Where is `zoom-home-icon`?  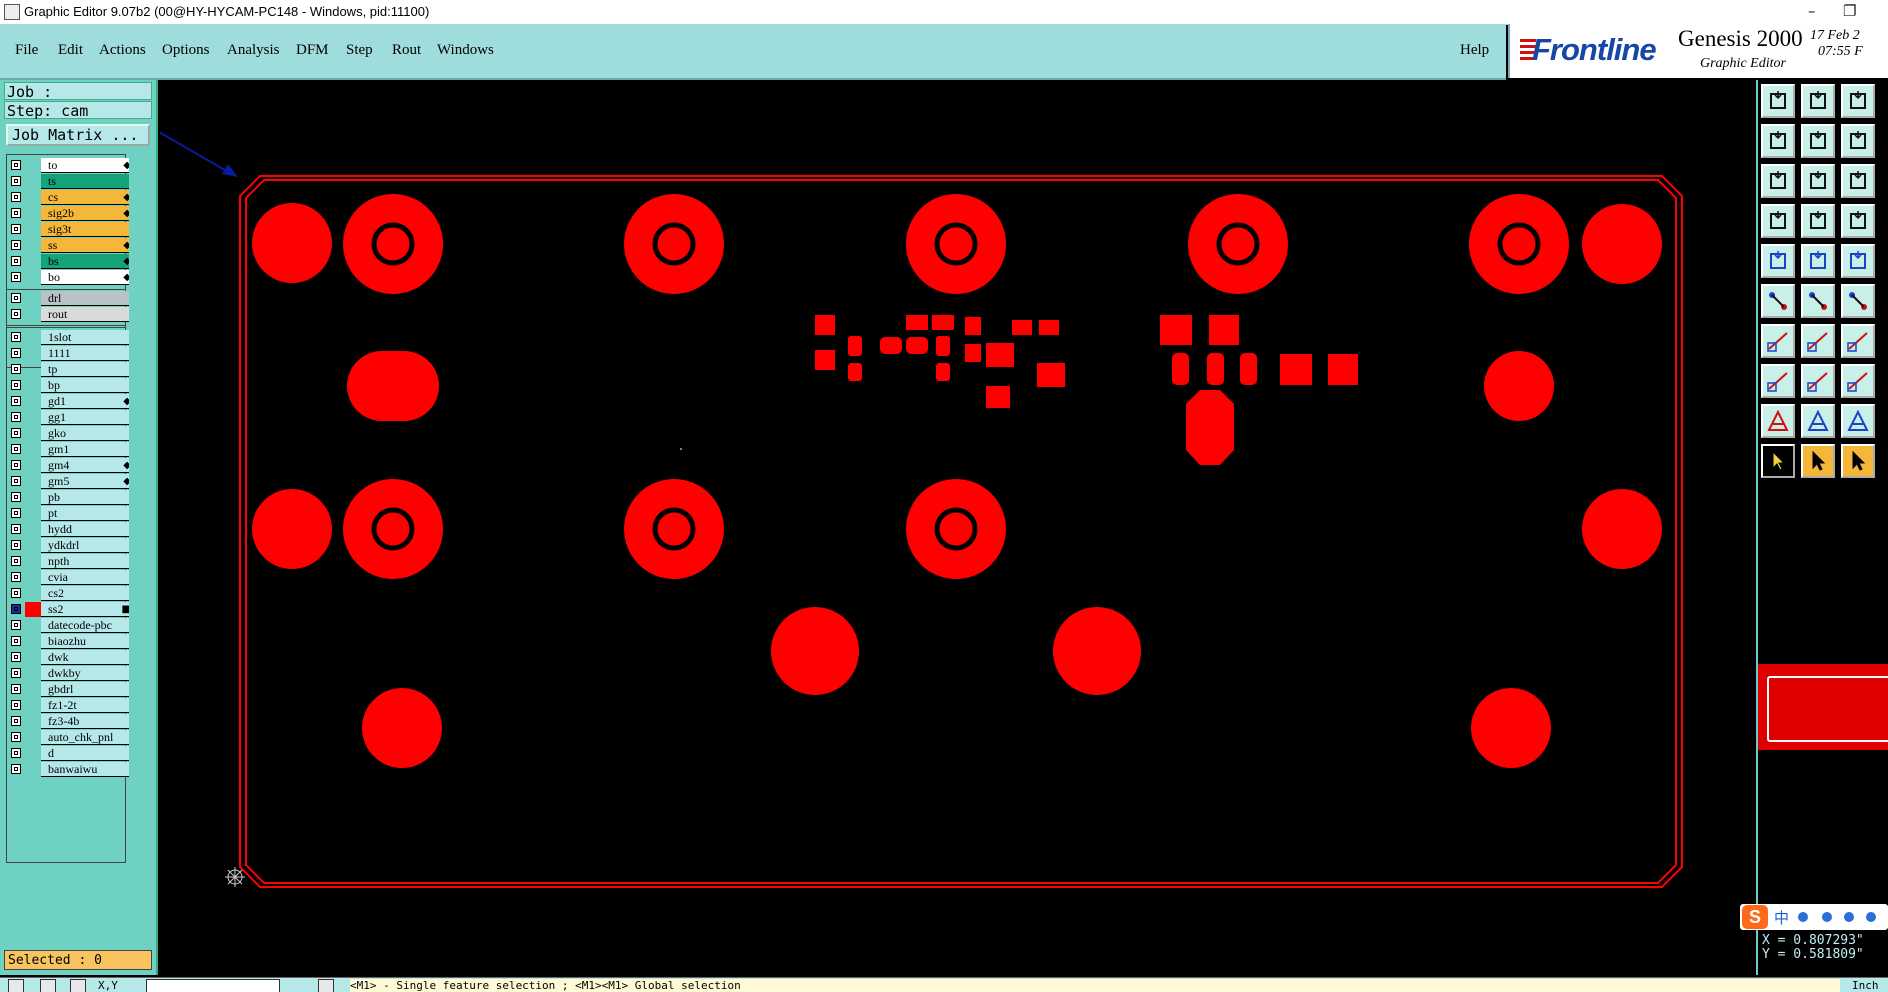
zoom-home-icon is located at coordinates (1778, 101).